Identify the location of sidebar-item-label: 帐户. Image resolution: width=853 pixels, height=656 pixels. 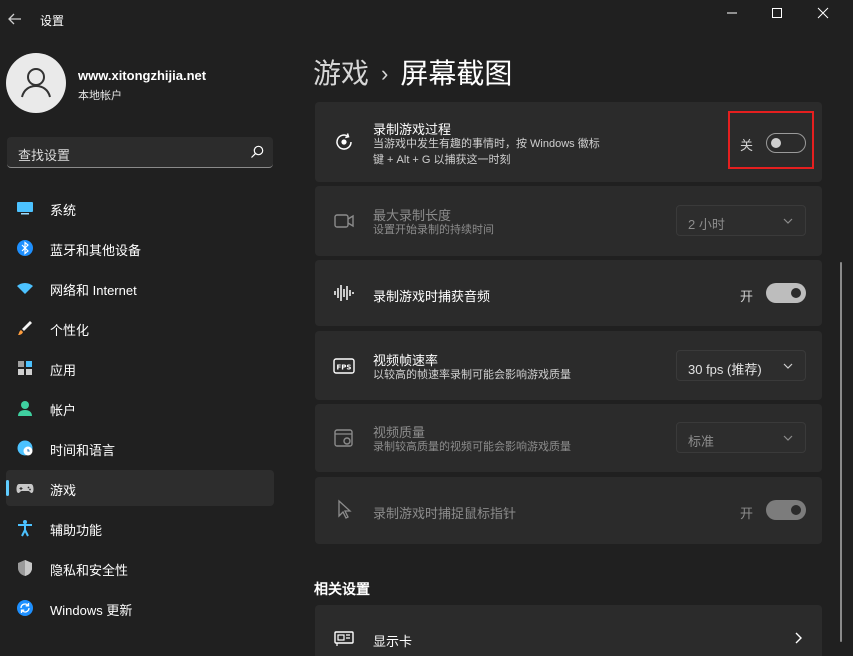
(63, 410).